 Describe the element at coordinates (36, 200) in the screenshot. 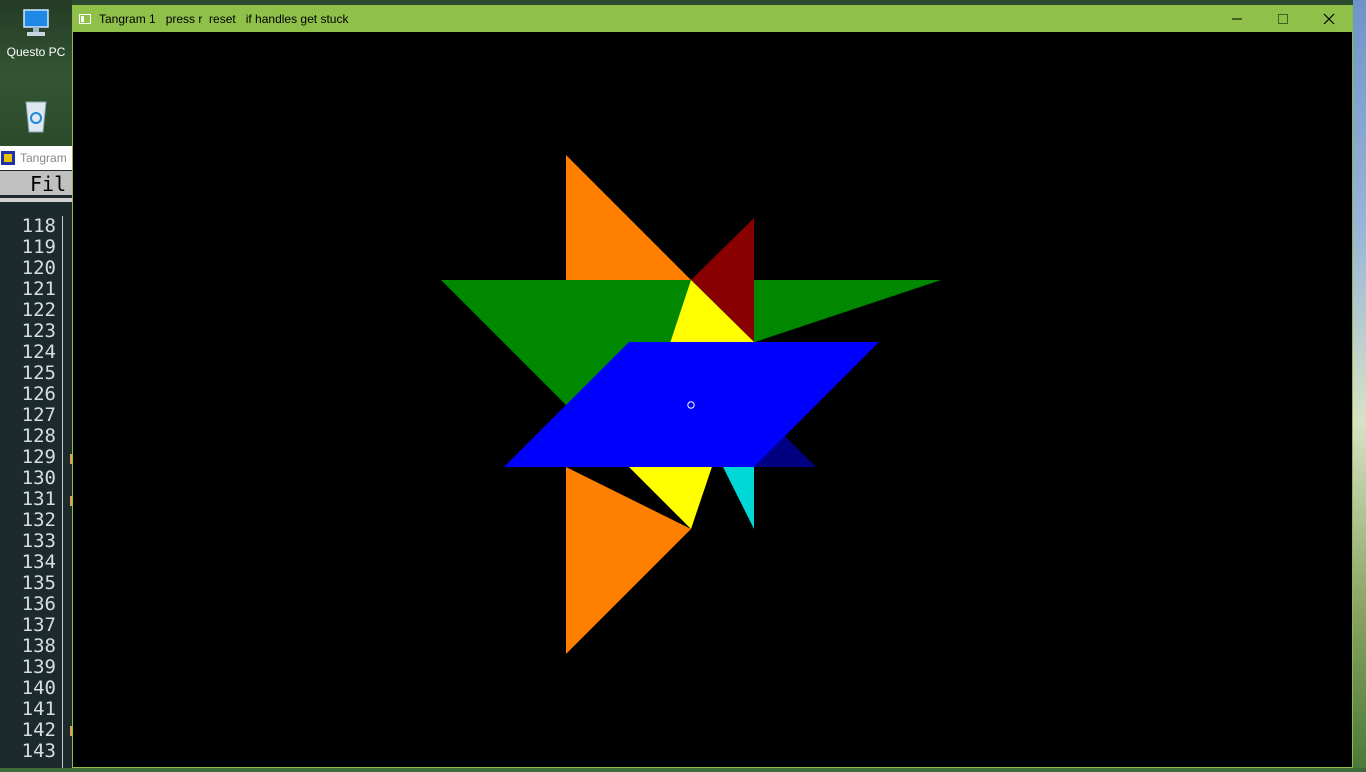

I see `menu-separator` at that location.